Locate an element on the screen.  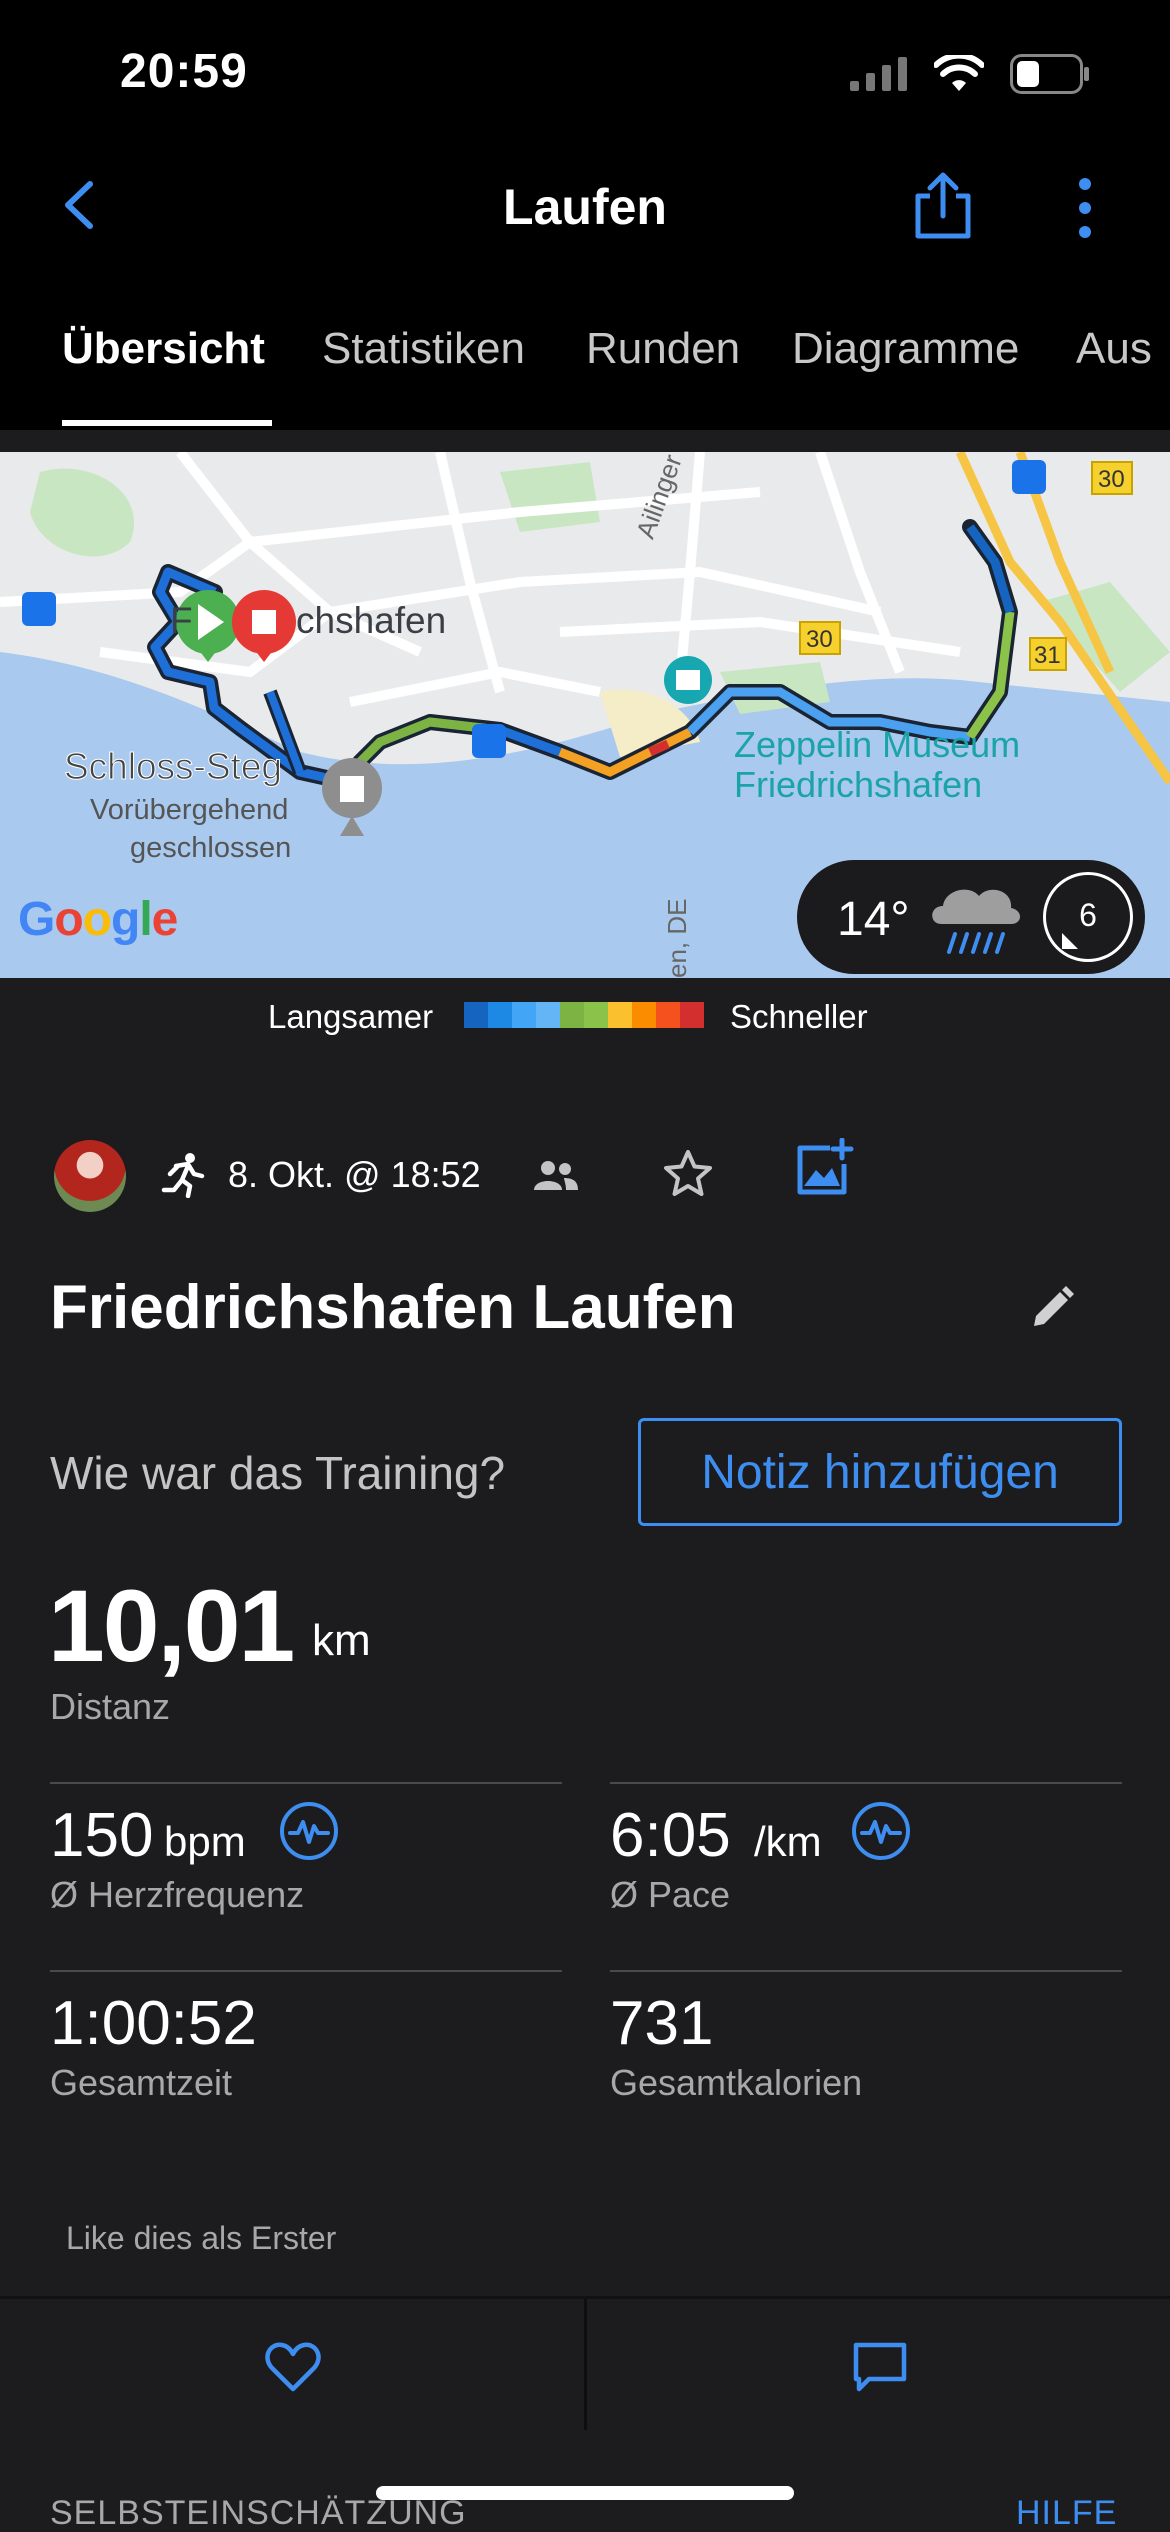
legend-color-bar is located at coordinates (584, 1015).